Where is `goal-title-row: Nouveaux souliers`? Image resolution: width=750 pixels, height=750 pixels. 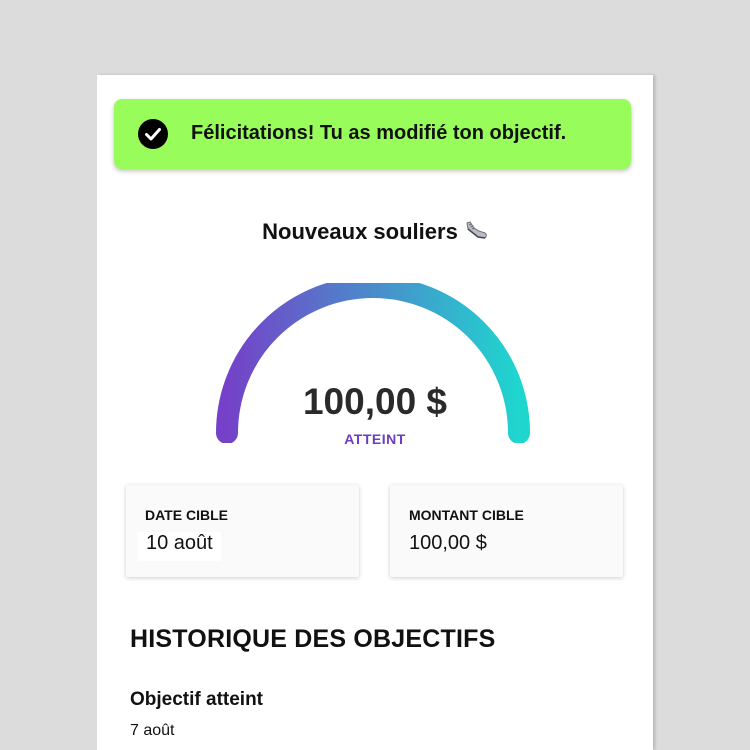
goal-title-row: Nouveaux souliers is located at coordinates (375, 233).